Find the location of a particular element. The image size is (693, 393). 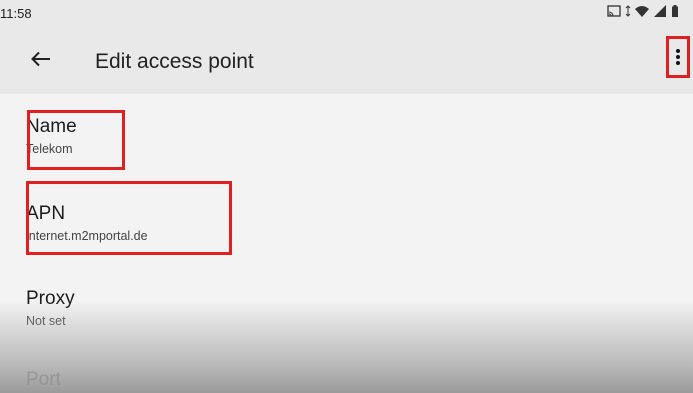

more-options-button is located at coordinates (678, 57).